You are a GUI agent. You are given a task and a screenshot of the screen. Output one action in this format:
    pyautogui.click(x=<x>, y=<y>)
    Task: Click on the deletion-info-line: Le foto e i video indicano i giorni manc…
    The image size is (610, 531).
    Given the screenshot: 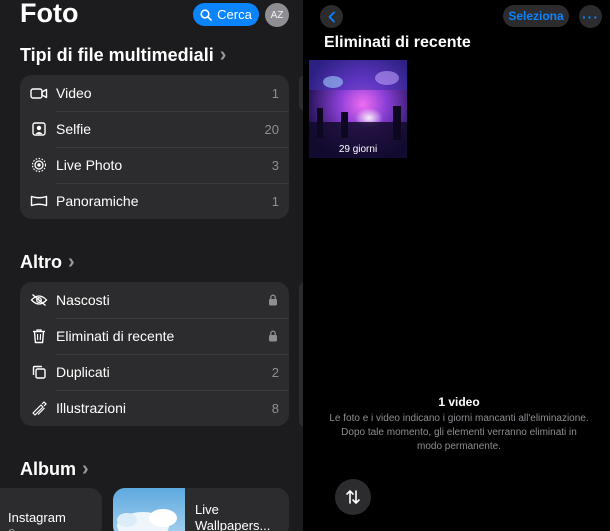 What is the action you would take?
    pyautogui.click(x=459, y=418)
    